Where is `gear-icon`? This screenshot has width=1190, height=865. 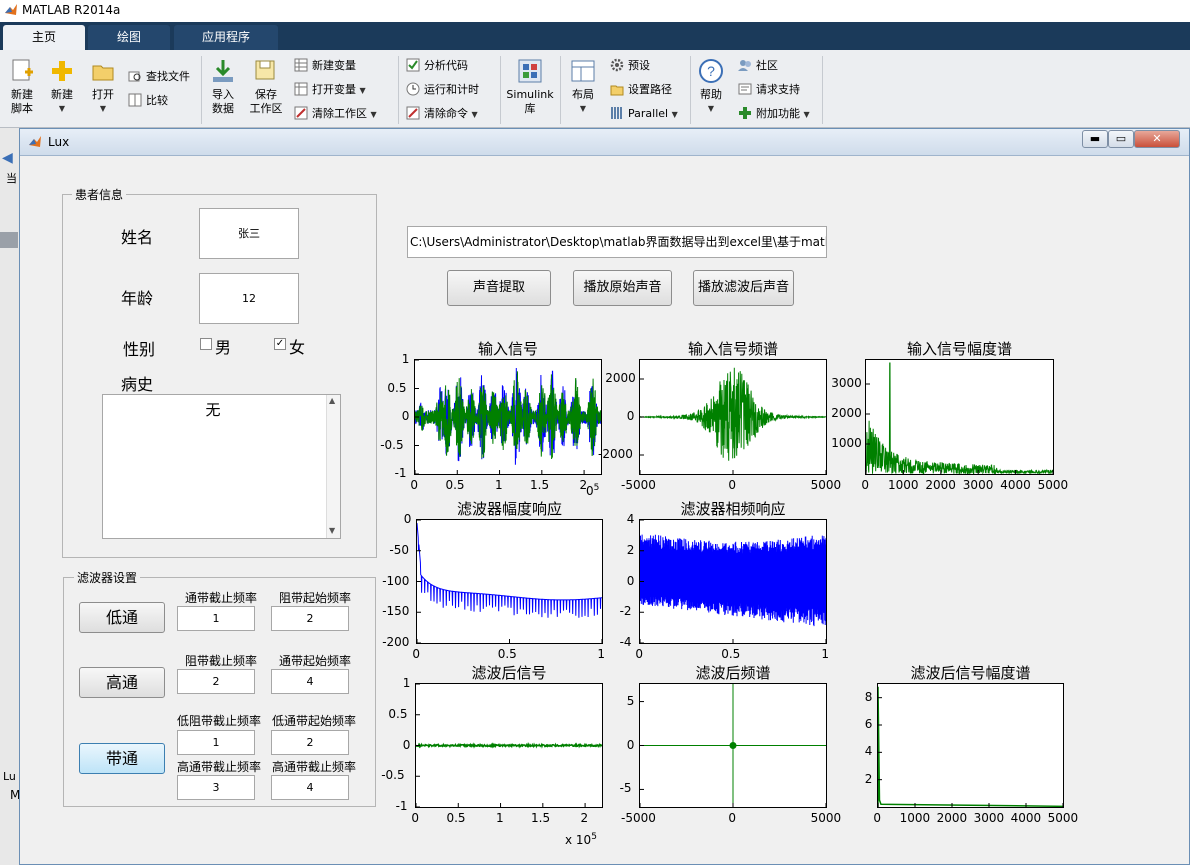 gear-icon is located at coordinates (617, 65).